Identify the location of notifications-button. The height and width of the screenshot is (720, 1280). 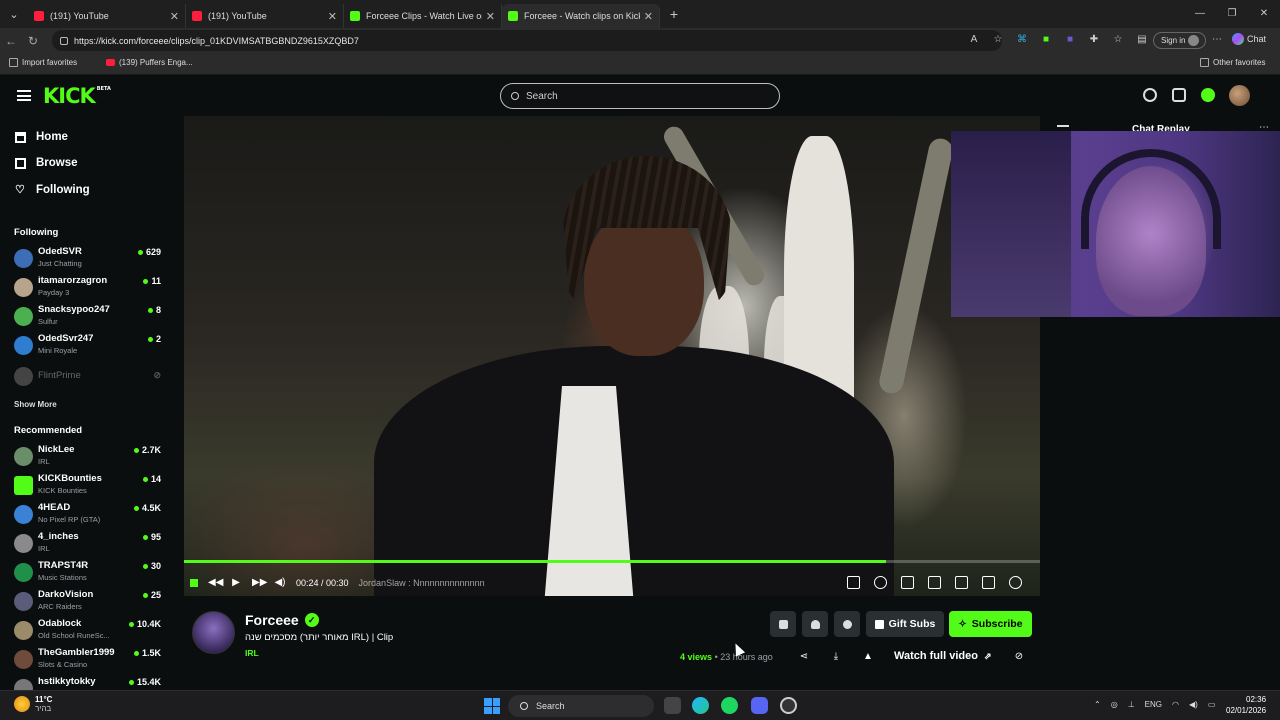
(815, 624).